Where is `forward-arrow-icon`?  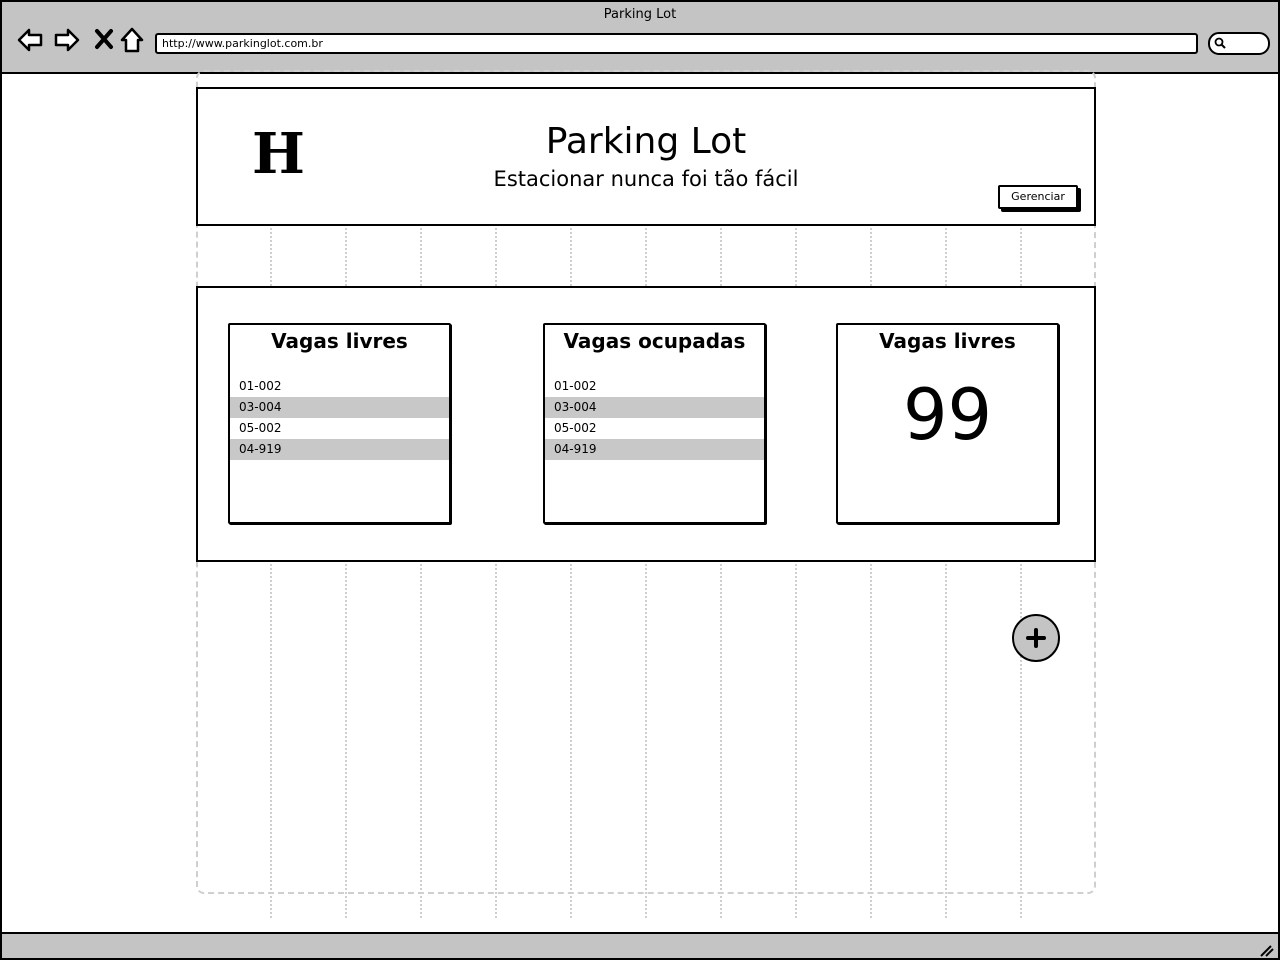 forward-arrow-icon is located at coordinates (67, 40).